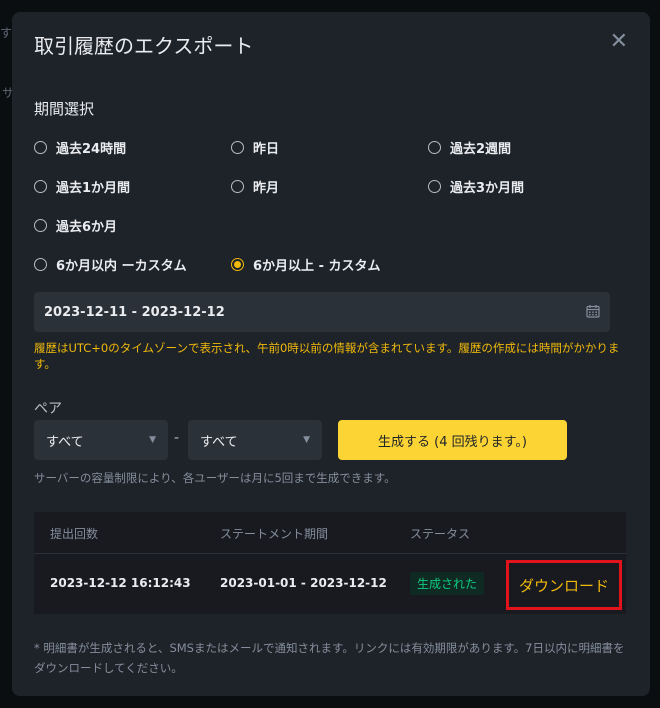 The image size is (660, 708). Describe the element at coordinates (237, 264) in the screenshot. I see `radio-checked-icon` at that location.